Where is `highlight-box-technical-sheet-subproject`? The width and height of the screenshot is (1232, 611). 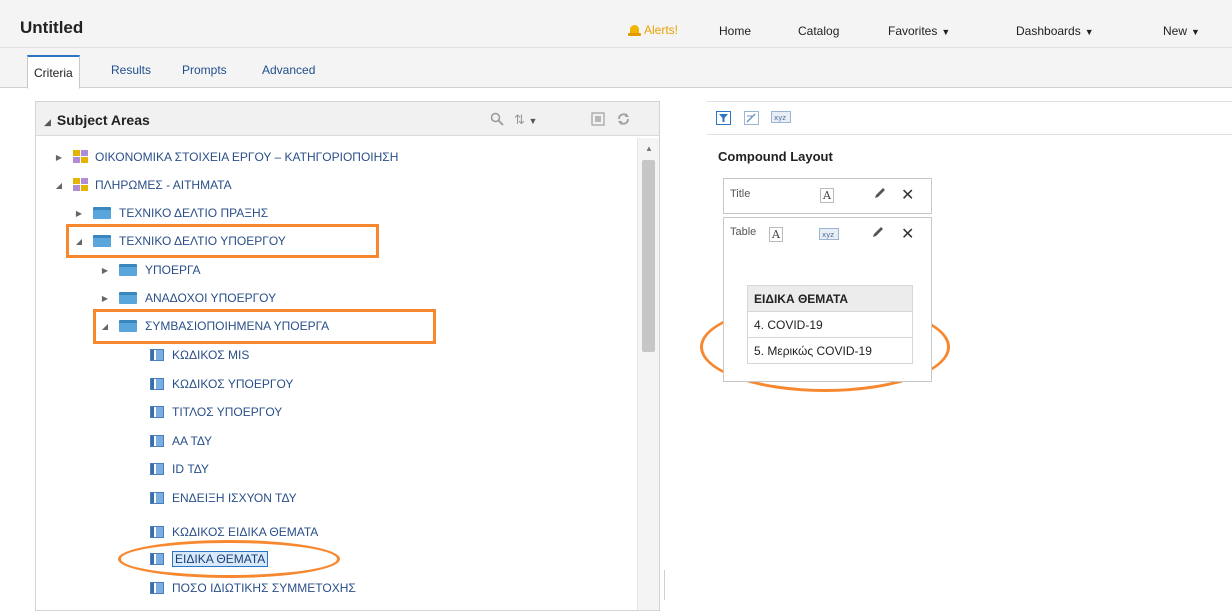
highlight-box-technical-sheet-subproject is located at coordinates (222, 241).